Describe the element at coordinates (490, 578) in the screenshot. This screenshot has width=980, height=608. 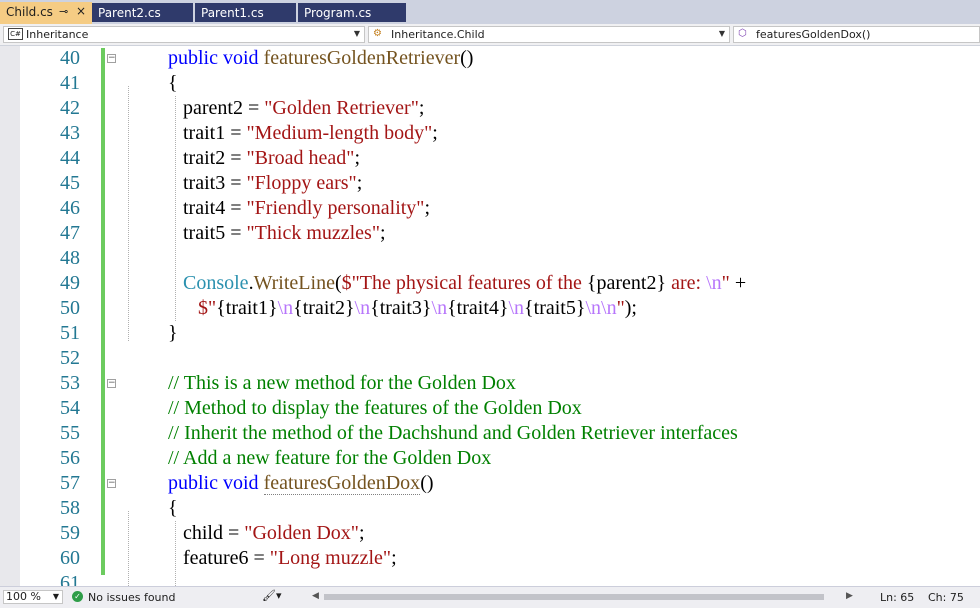
I see `code-line: 61` at that location.